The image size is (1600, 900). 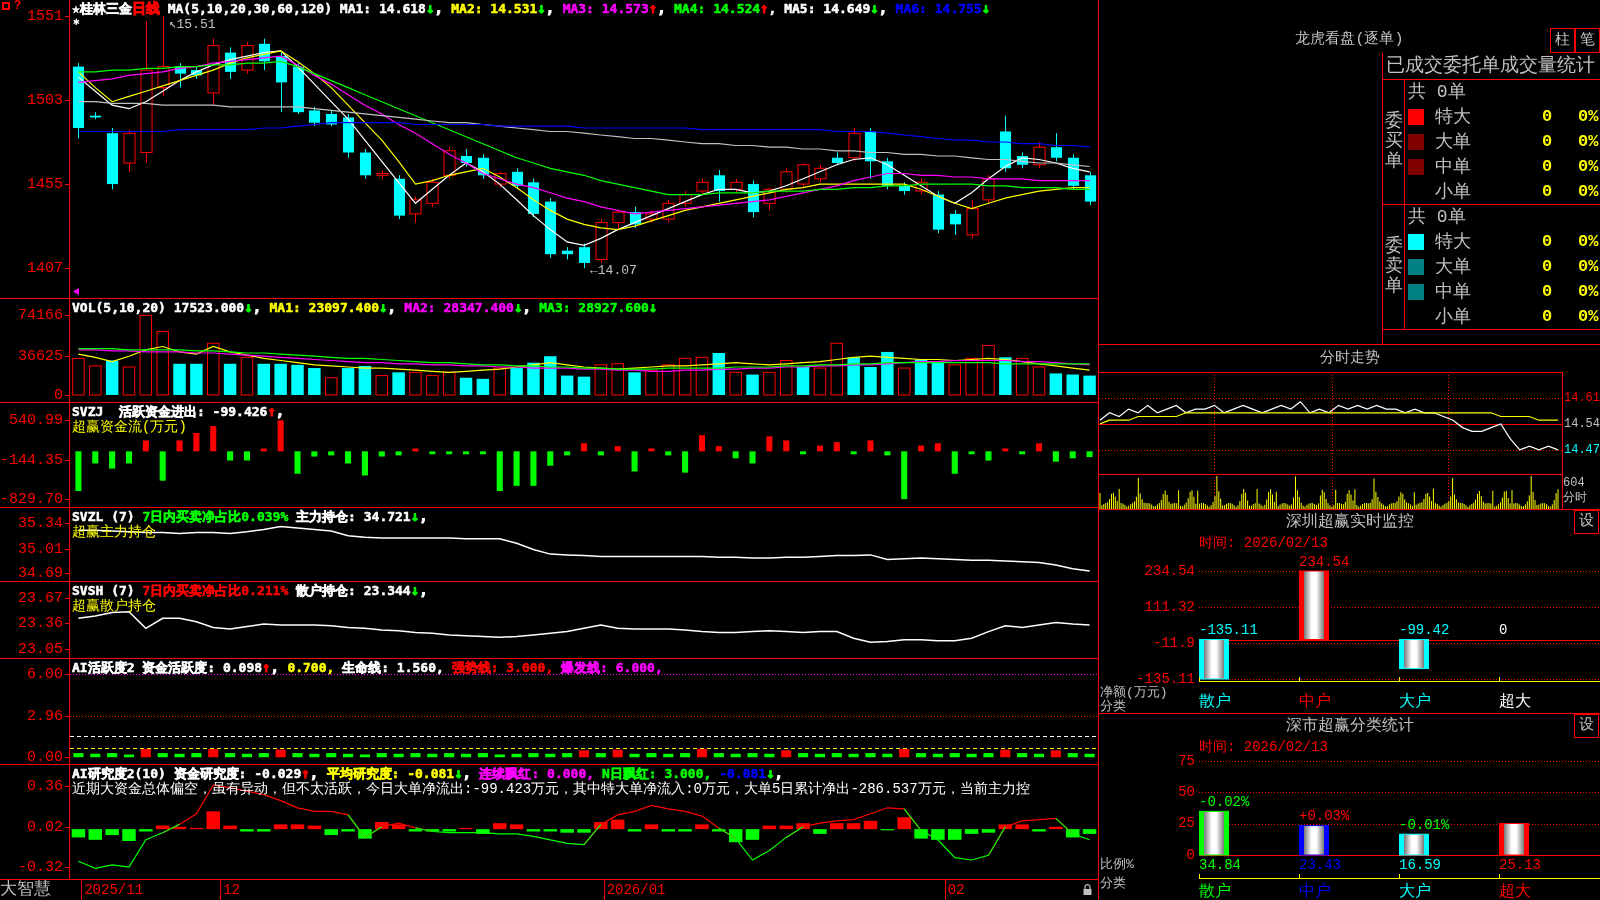 I want to click on legend-text: MA2: 14.531, so click(x=494, y=8).